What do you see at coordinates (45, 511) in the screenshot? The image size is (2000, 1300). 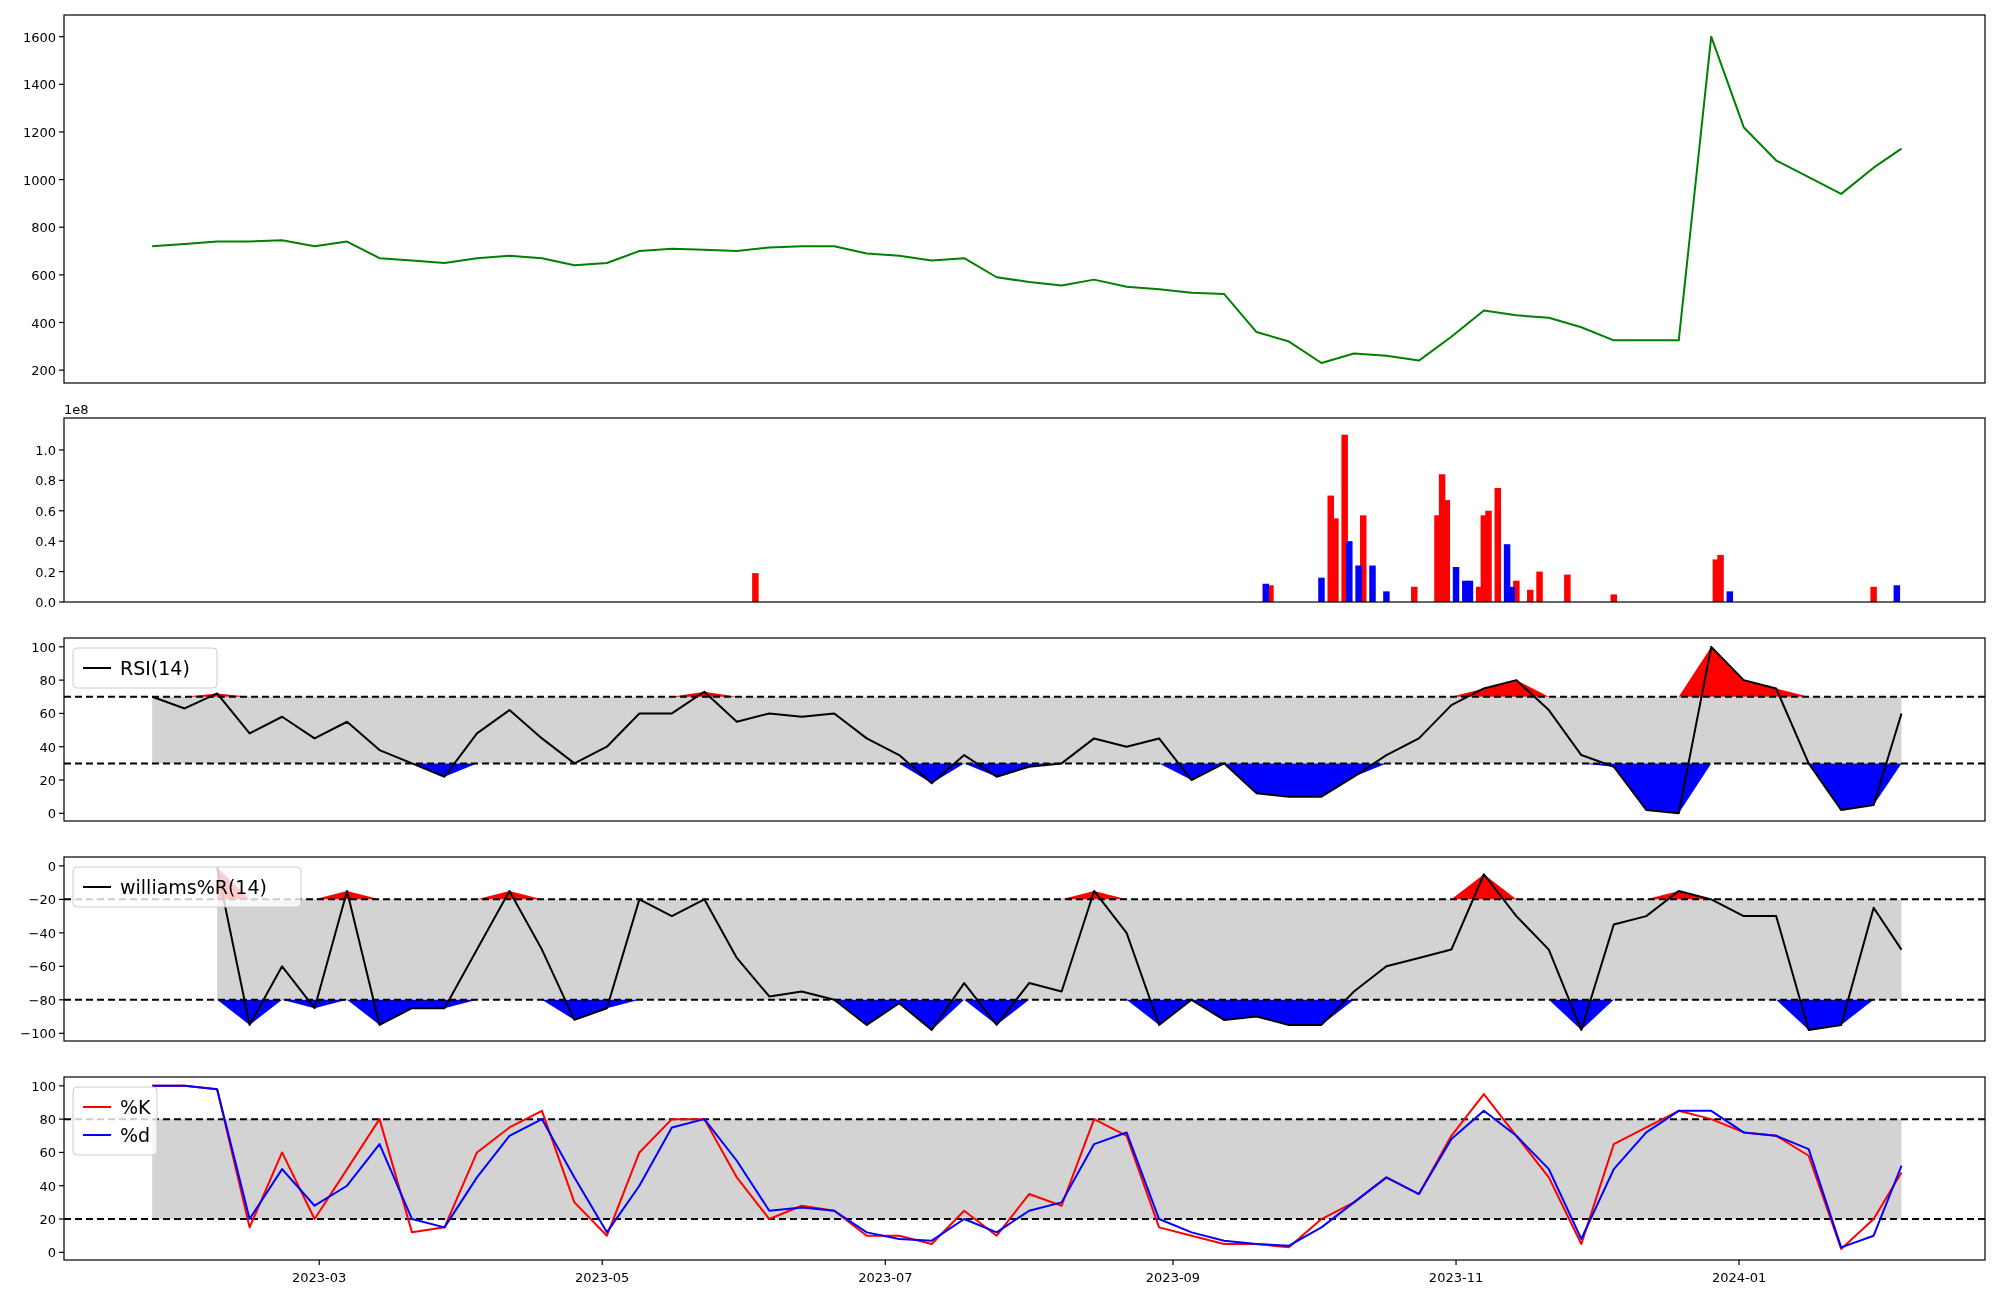 I see `tick-label: 0.6` at bounding box center [45, 511].